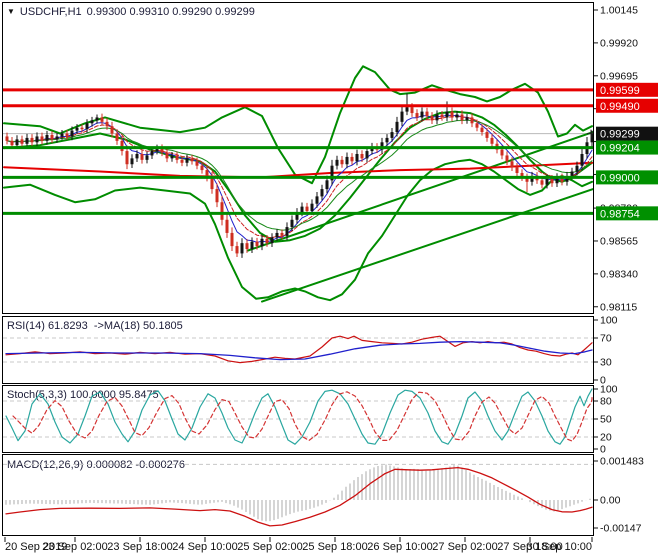 The image size is (660, 560). Describe the element at coordinates (75, 547) in the screenshot. I see `time-label: 23 Sep 02:00` at that location.